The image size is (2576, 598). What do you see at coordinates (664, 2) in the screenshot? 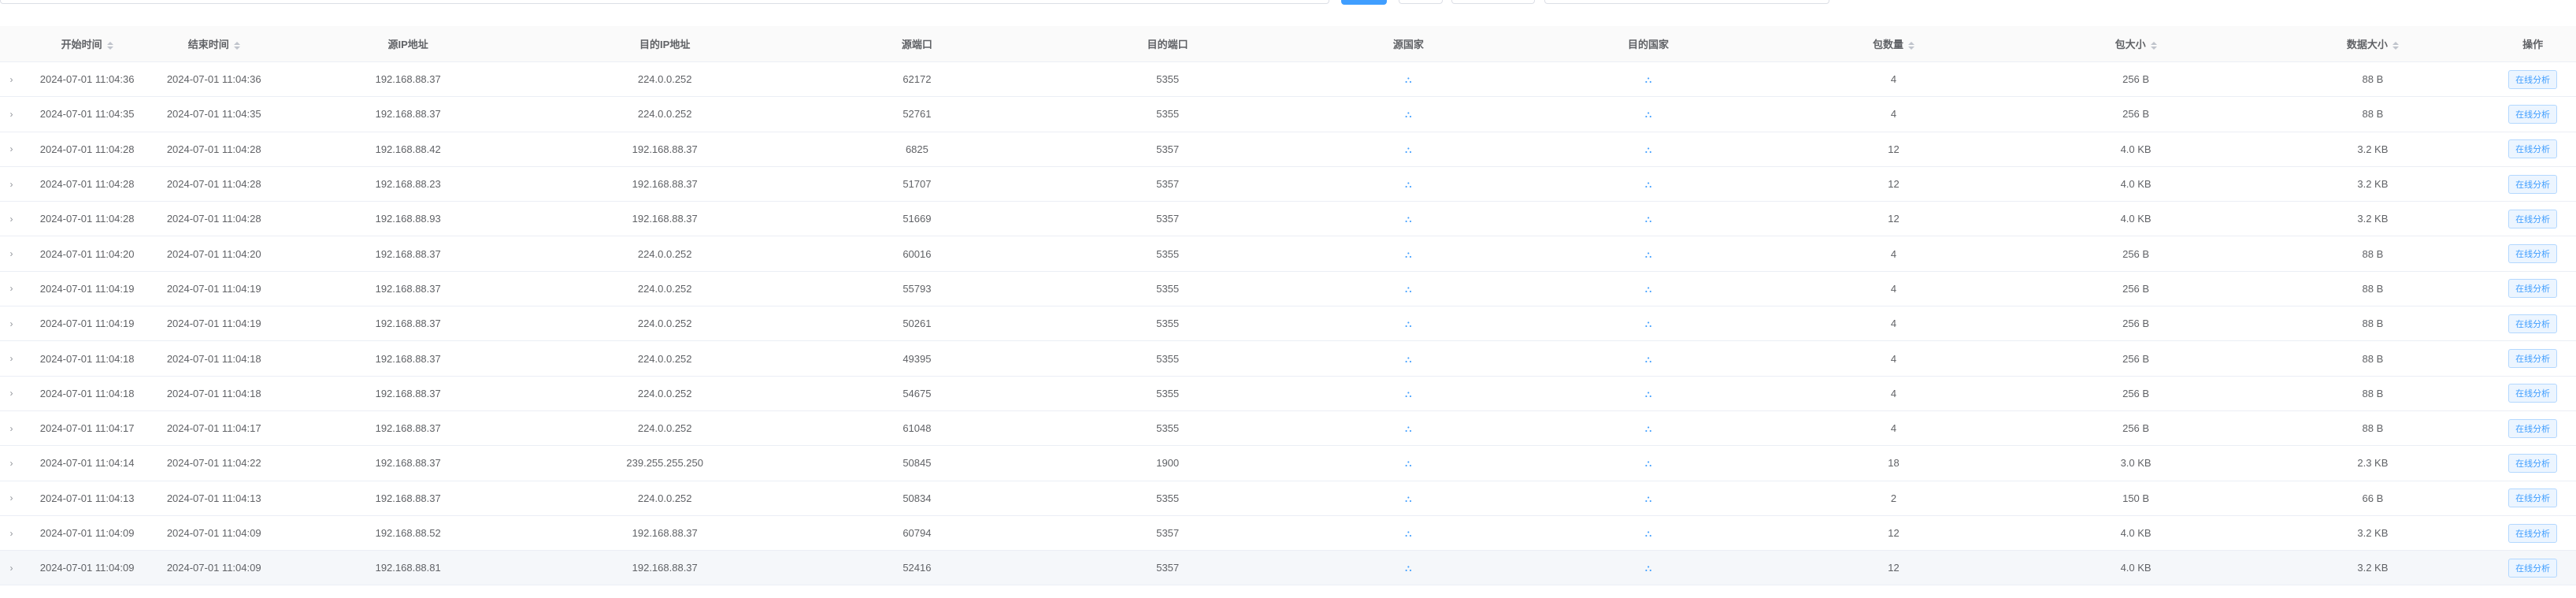
I see `filter-input` at bounding box center [664, 2].